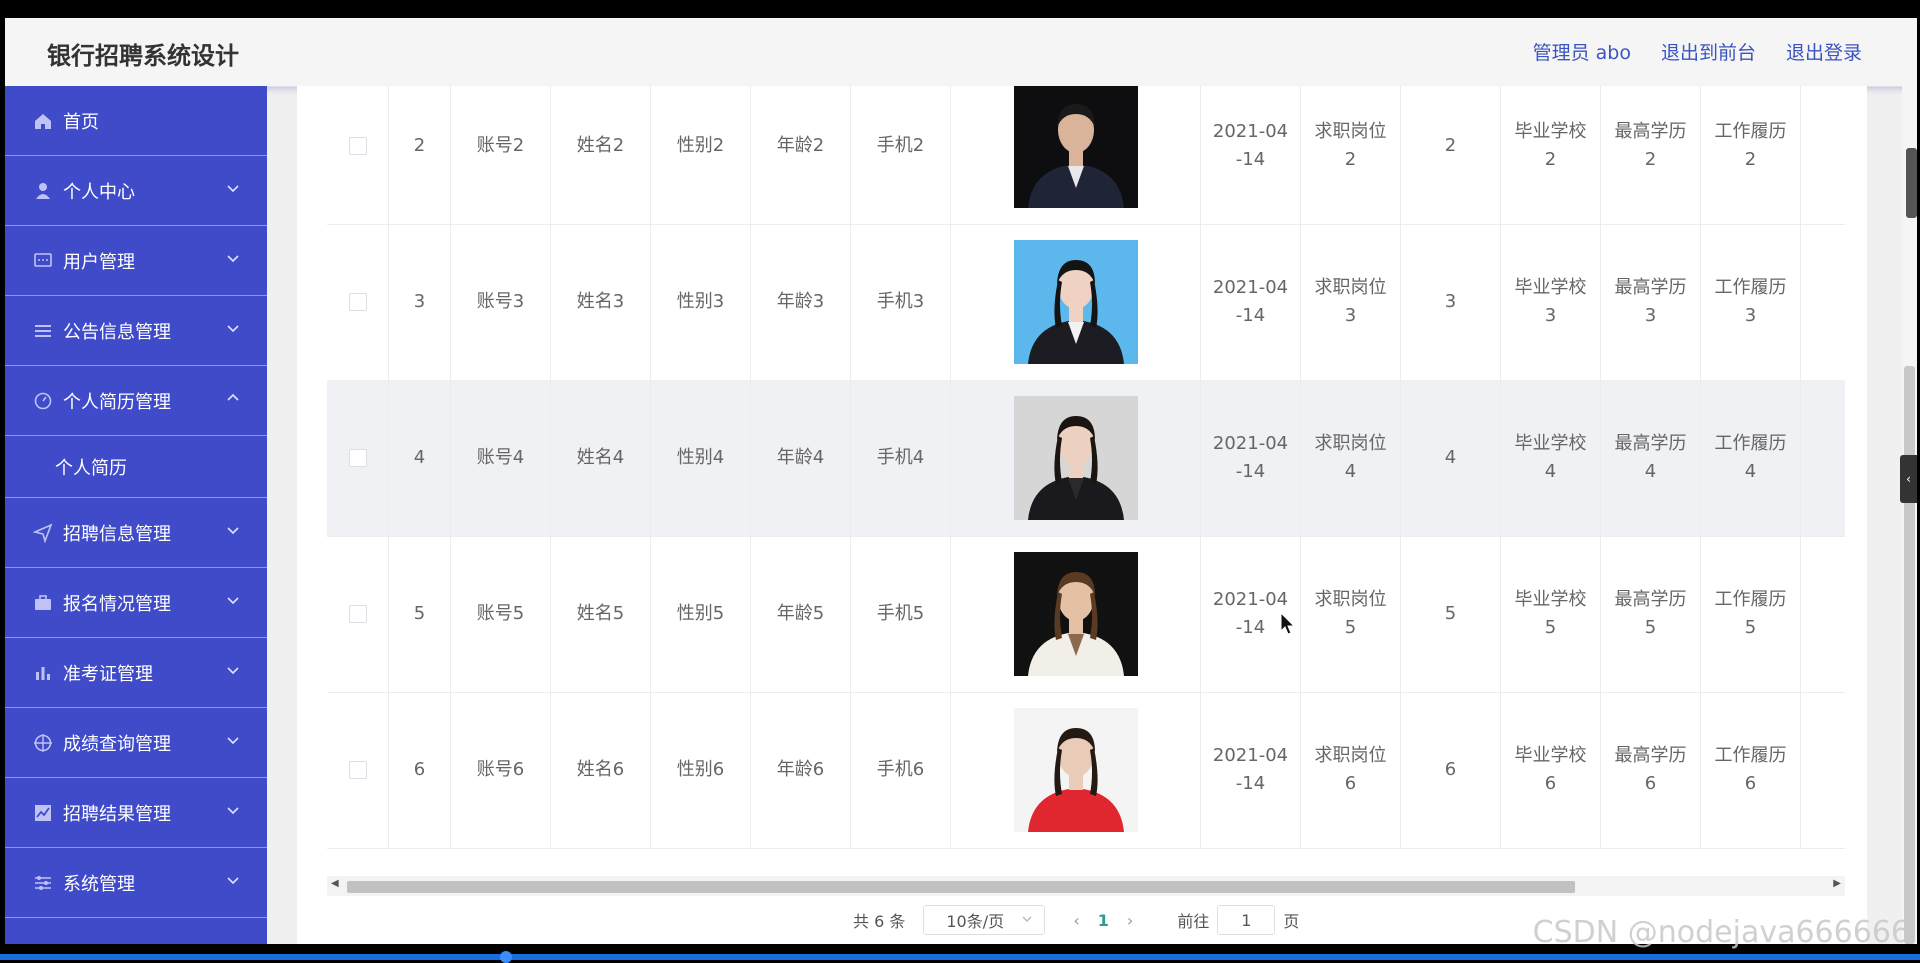 Image resolution: width=1920 pixels, height=963 pixels. What do you see at coordinates (420, 458) in the screenshot?
I see `cell-id: 4` at bounding box center [420, 458].